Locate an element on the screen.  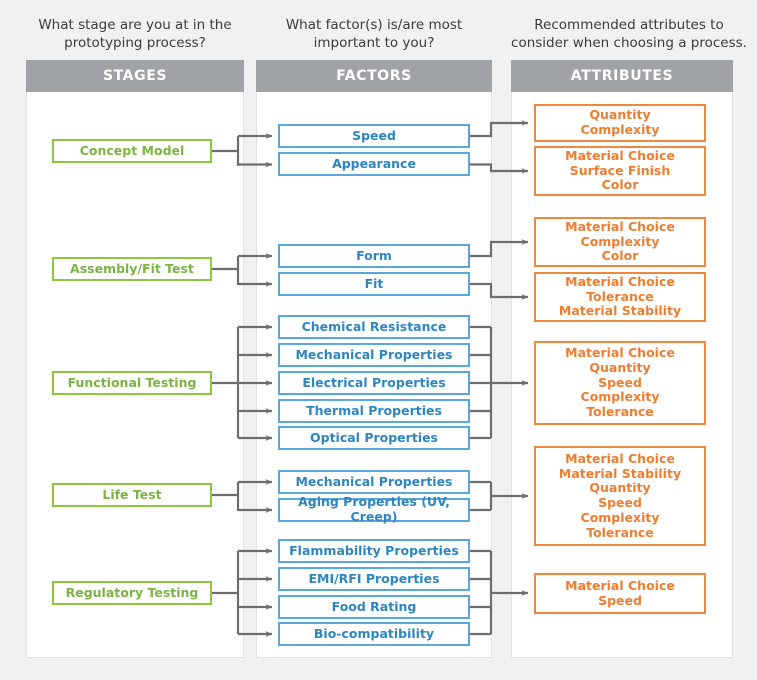
factor-node-speed: Speed is located at coordinates (374, 136).